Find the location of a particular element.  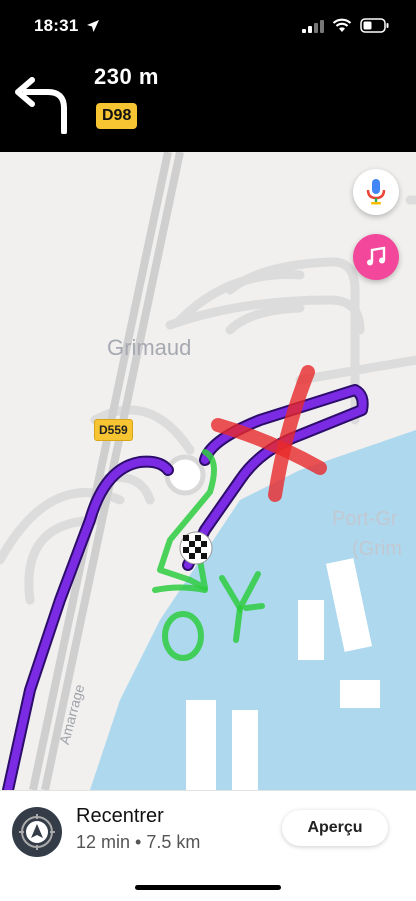

compass-icon is located at coordinates (37, 832).